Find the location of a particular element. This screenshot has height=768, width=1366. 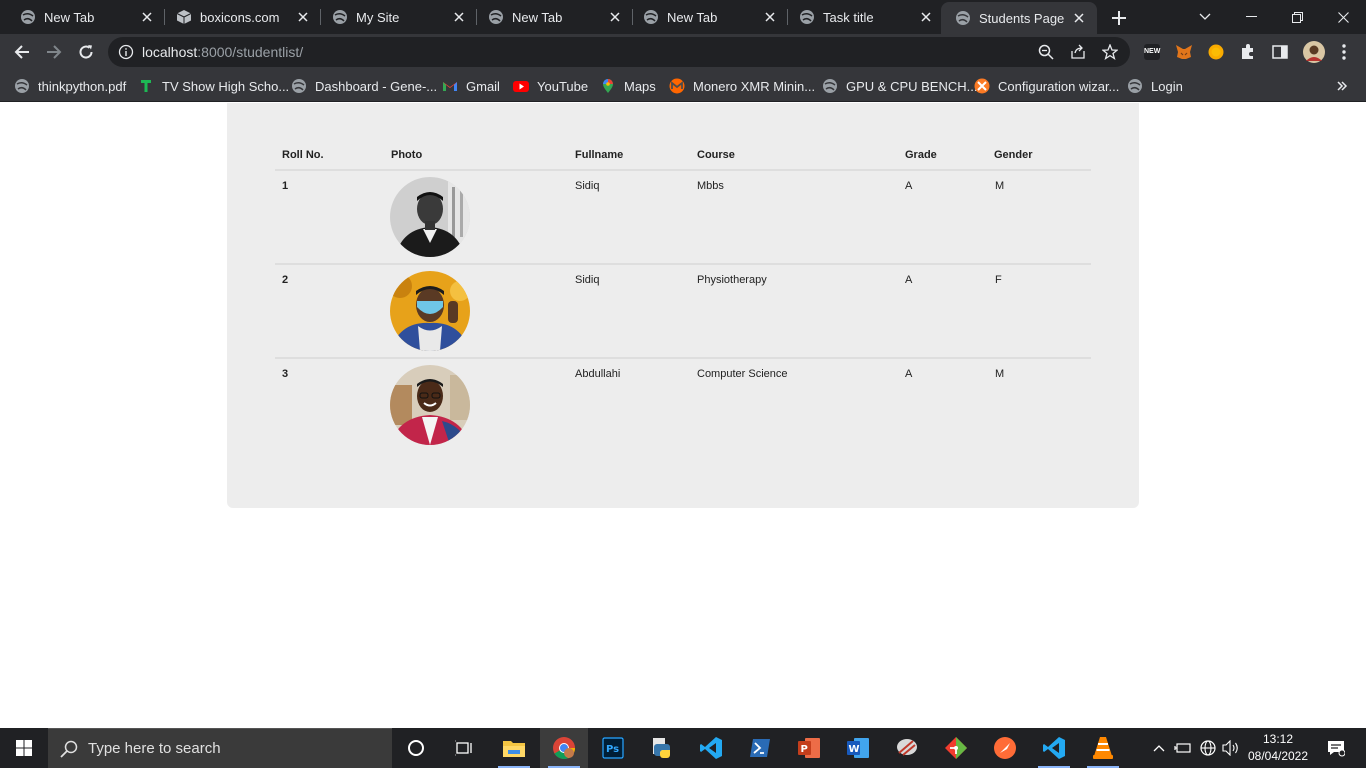

battery-icon is located at coordinates (1182, 748).